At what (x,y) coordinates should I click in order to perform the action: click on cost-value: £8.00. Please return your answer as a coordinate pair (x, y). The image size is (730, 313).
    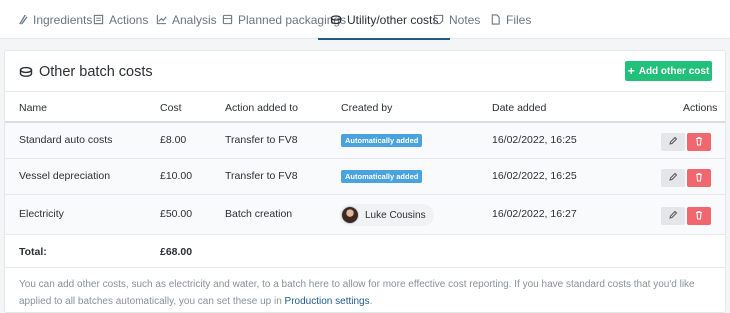
    Looking at the image, I should click on (173, 140).